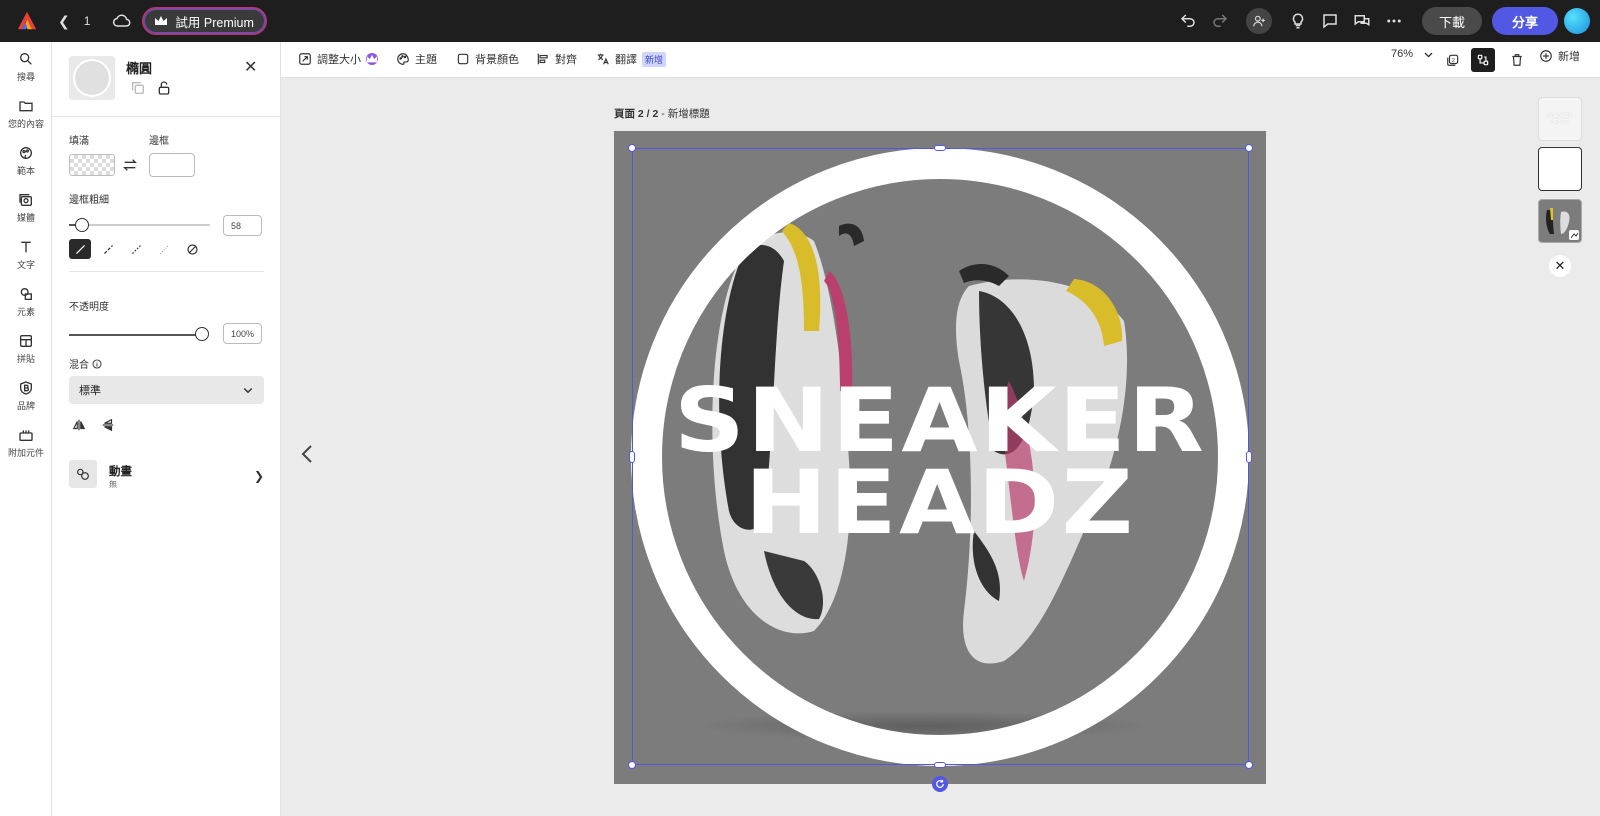 This screenshot has width=1600, height=816. I want to click on resize-handle-bottom-right, so click(1249, 765).